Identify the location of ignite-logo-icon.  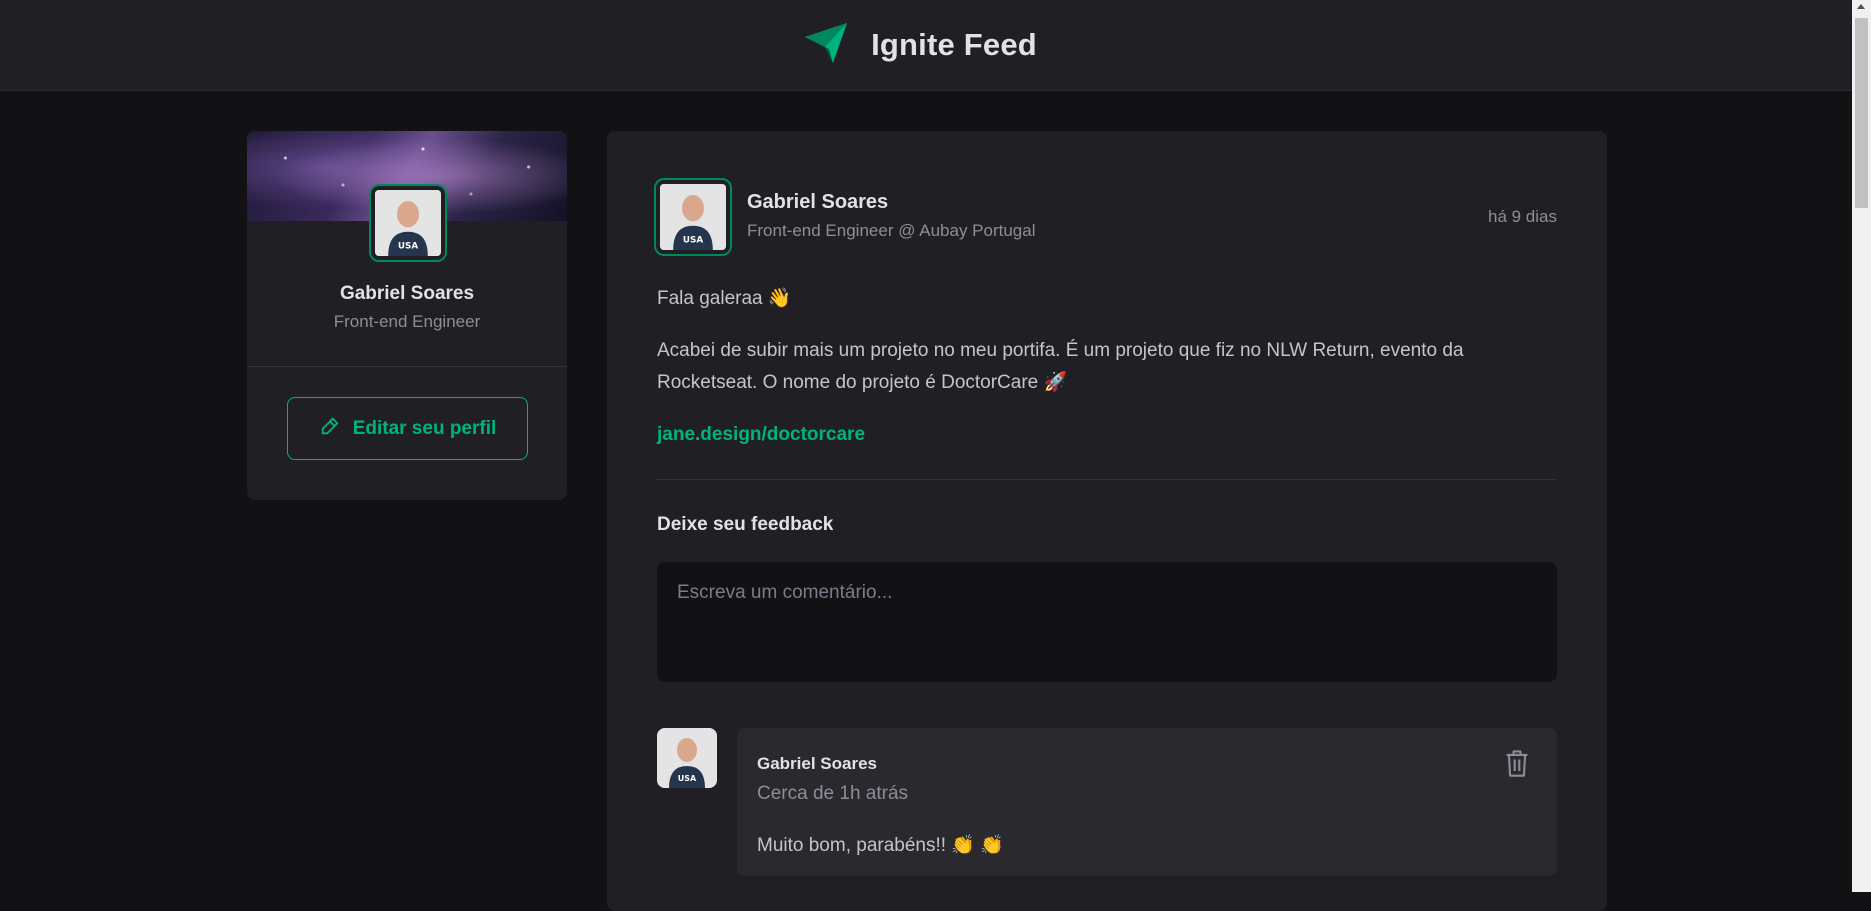
(826, 45).